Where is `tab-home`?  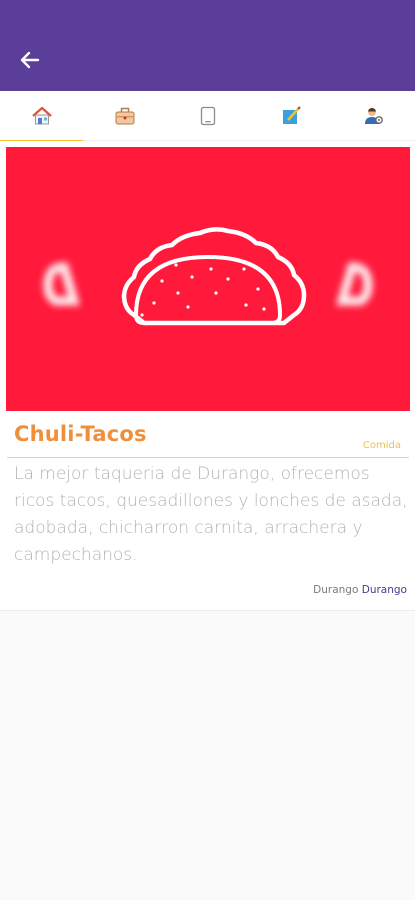 tab-home is located at coordinates (41, 116).